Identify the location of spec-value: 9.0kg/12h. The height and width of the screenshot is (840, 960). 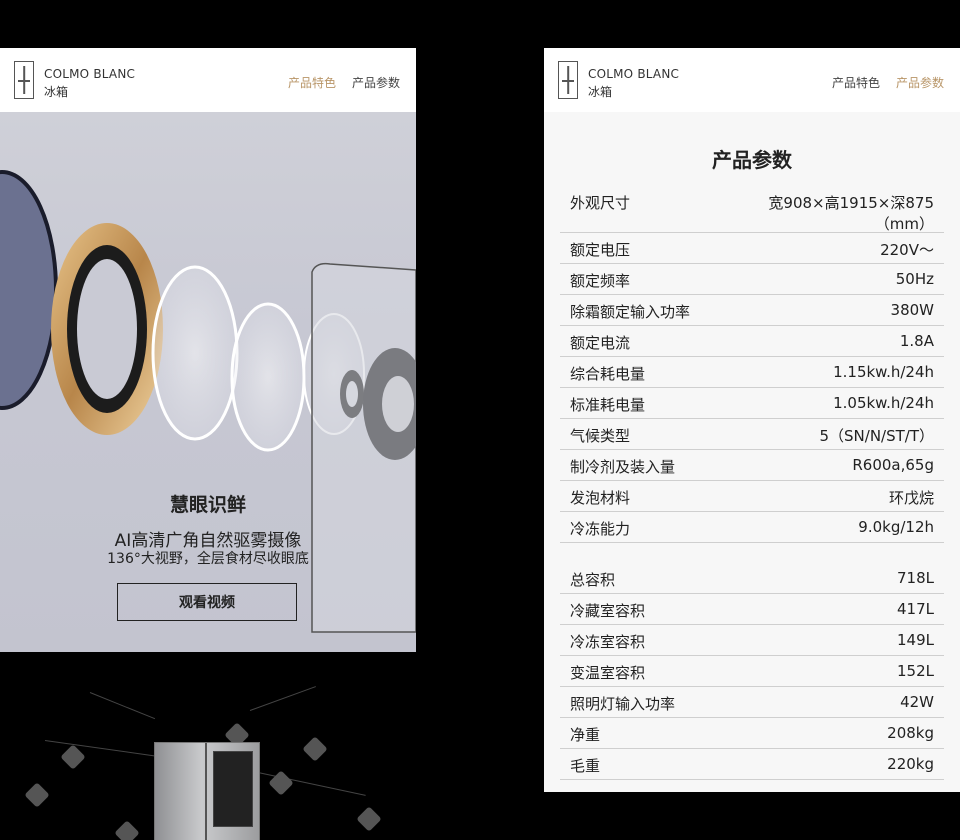
(896, 527).